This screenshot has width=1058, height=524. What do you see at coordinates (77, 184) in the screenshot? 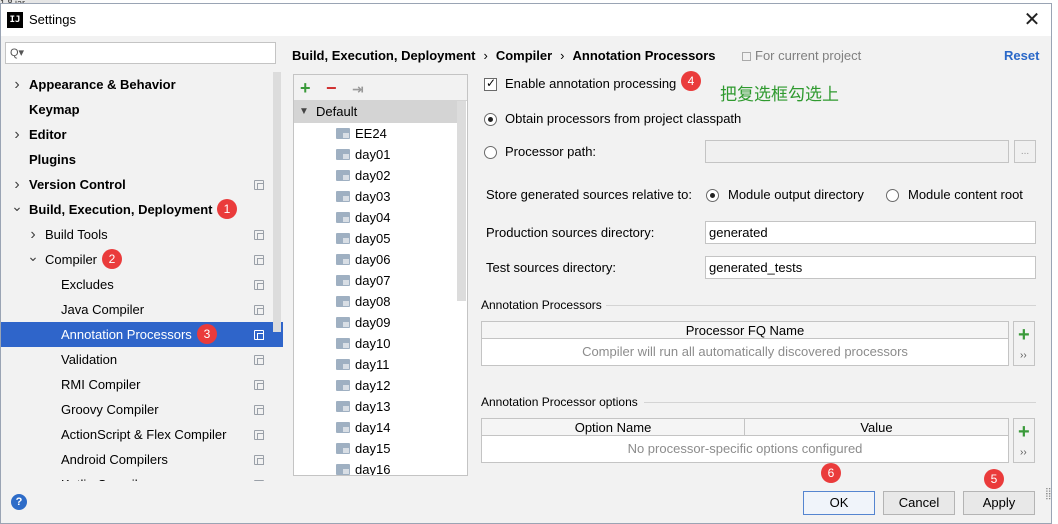
I see `sidebar-item-label: Version Control` at bounding box center [77, 184].